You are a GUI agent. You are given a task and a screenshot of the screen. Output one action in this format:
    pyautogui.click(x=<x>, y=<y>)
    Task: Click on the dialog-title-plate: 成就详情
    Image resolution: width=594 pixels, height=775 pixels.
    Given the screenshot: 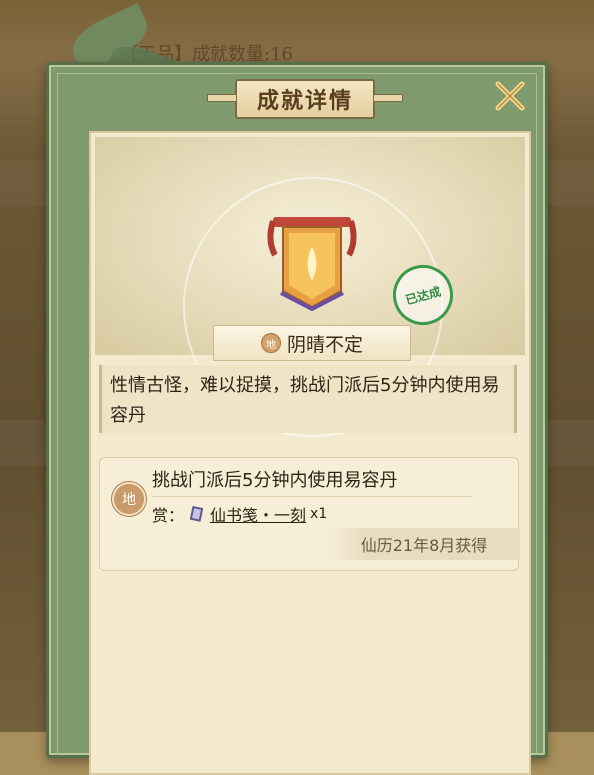 What is the action you would take?
    pyautogui.click(x=305, y=99)
    